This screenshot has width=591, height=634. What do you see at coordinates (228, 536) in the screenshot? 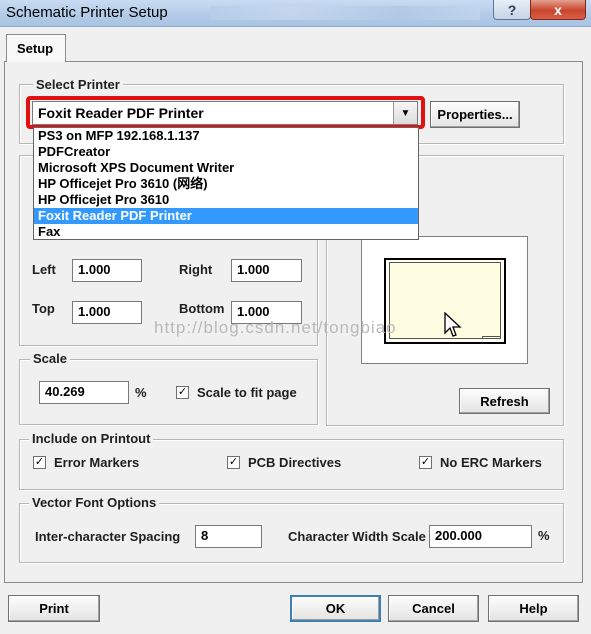
I see `spacing-input: 8` at bounding box center [228, 536].